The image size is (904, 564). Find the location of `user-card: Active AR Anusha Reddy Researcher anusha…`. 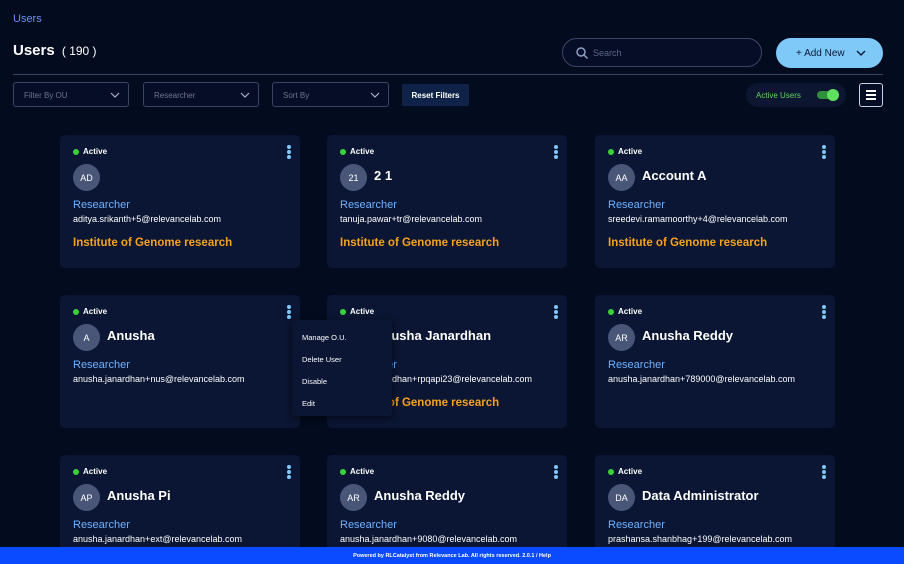

user-card: Active AR Anusha Reddy Researcher anusha… is located at coordinates (715, 361).